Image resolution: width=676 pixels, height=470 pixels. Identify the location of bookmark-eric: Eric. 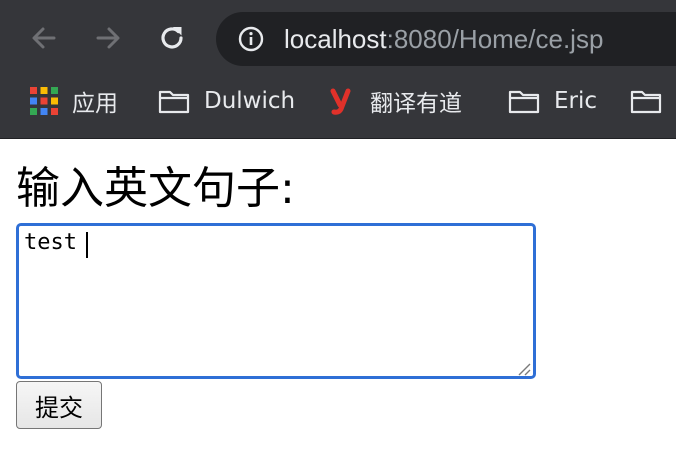
(552, 101).